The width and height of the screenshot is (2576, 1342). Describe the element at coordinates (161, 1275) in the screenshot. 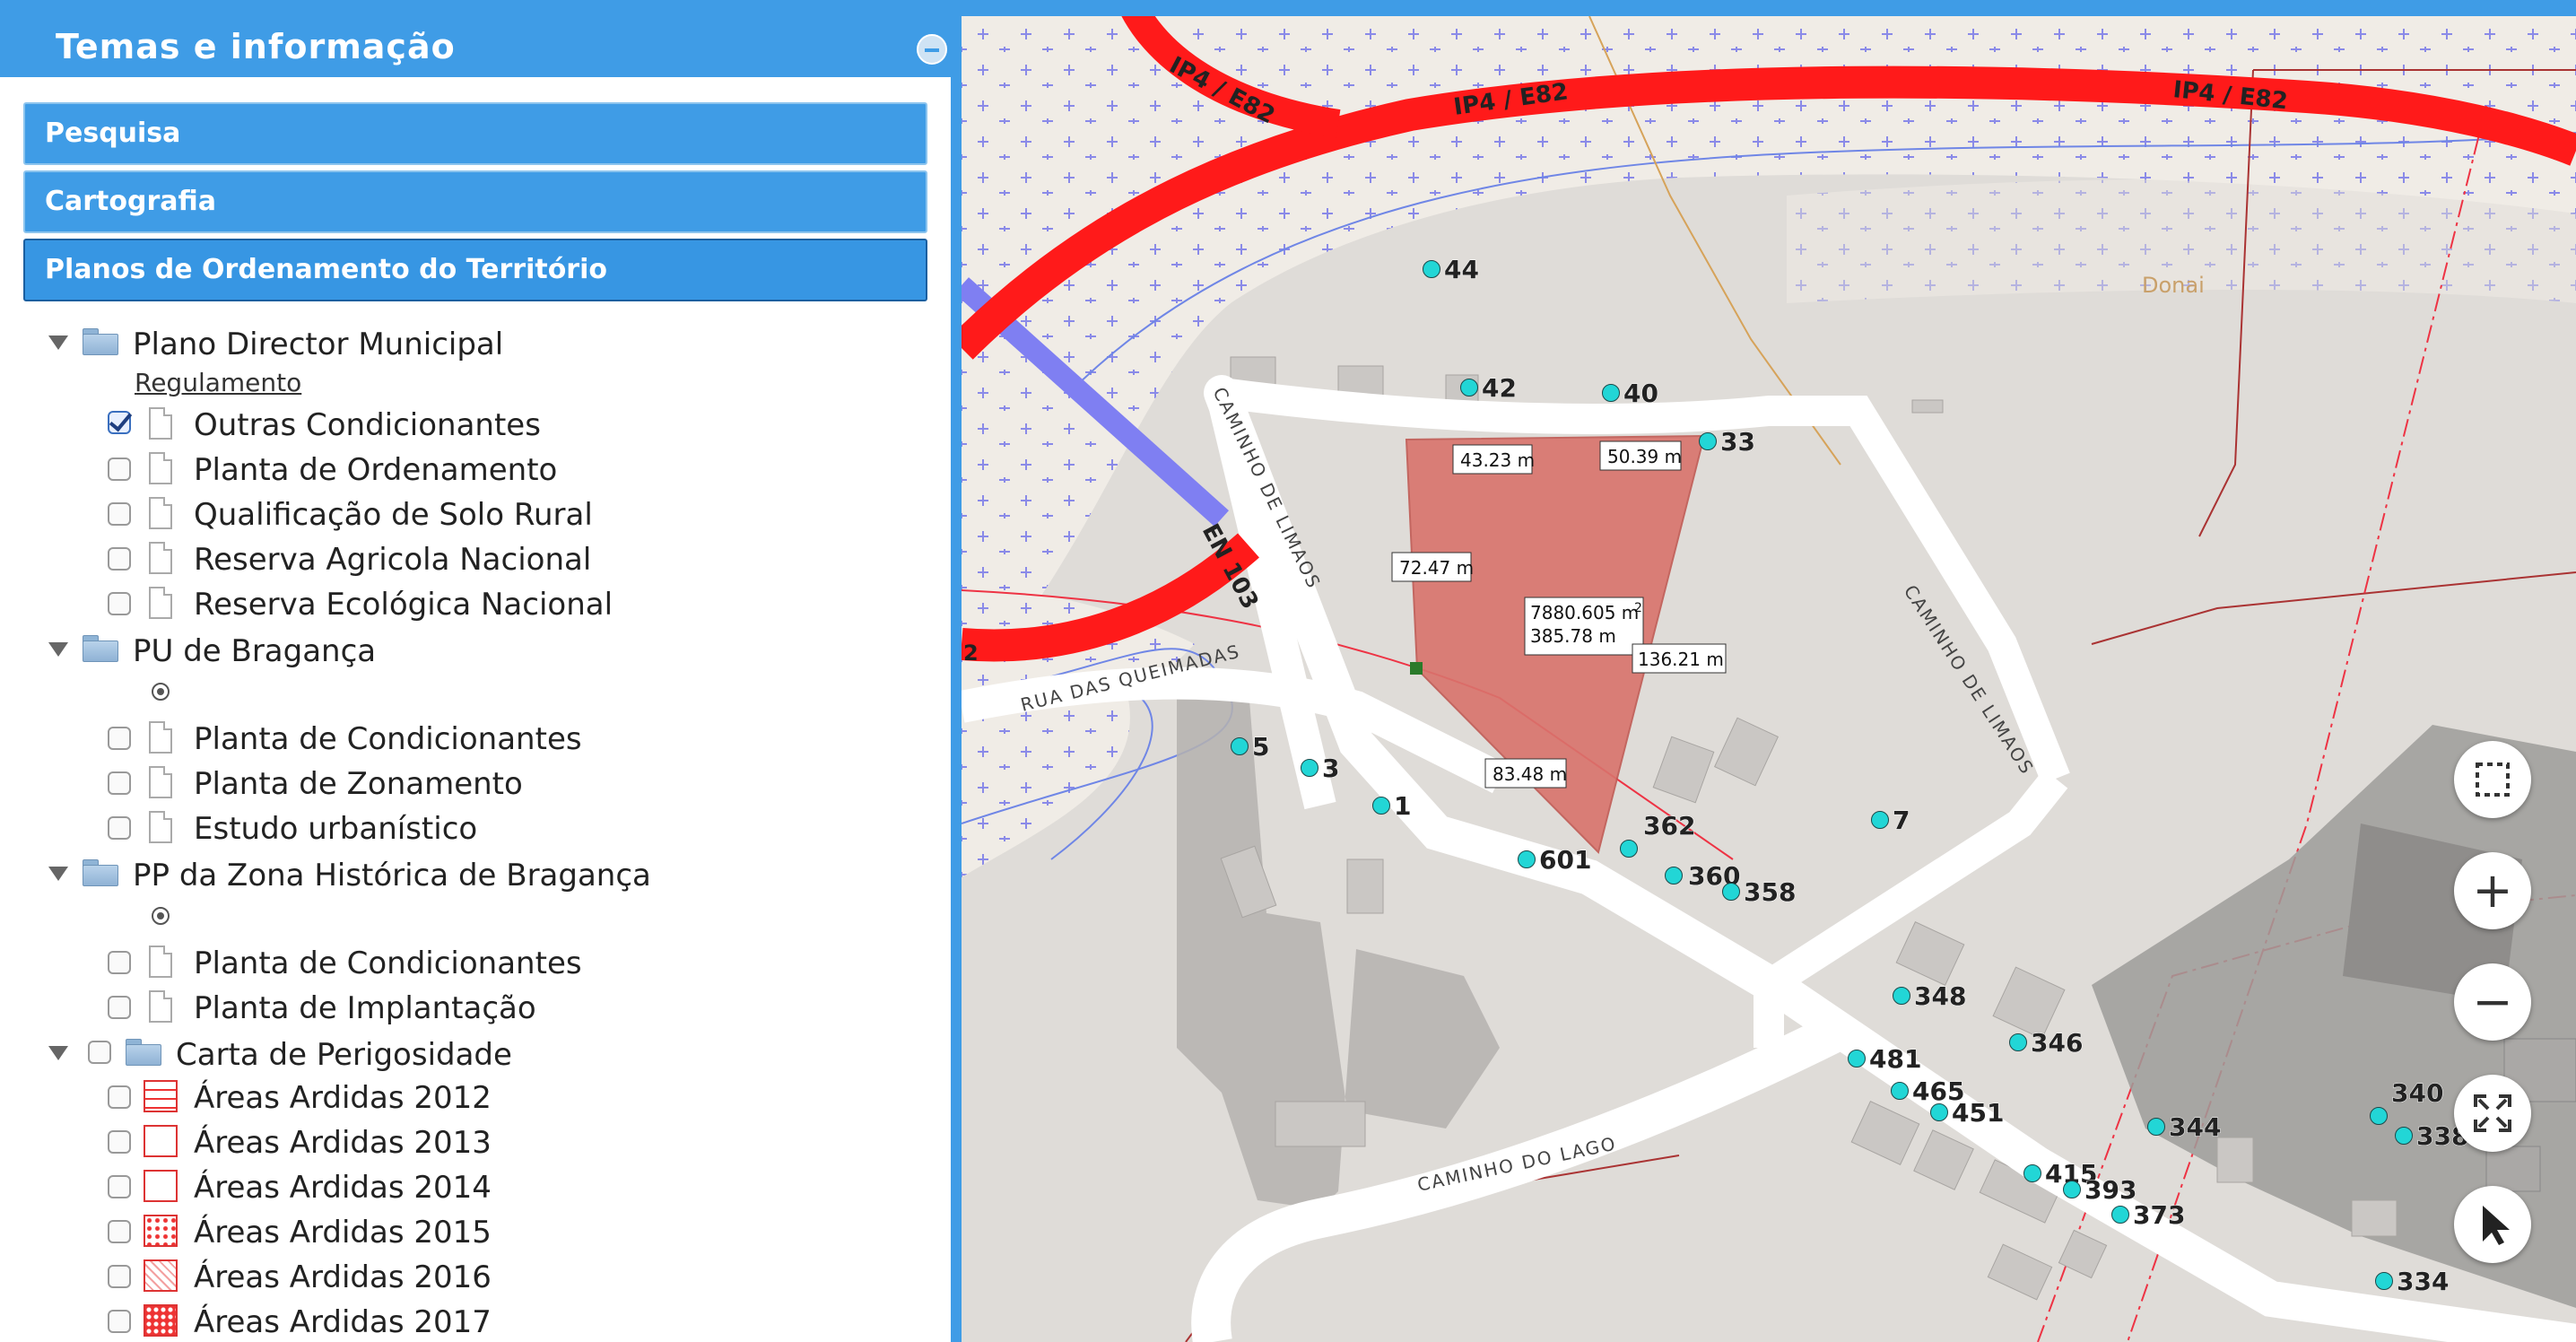

I see `legend-icon` at that location.